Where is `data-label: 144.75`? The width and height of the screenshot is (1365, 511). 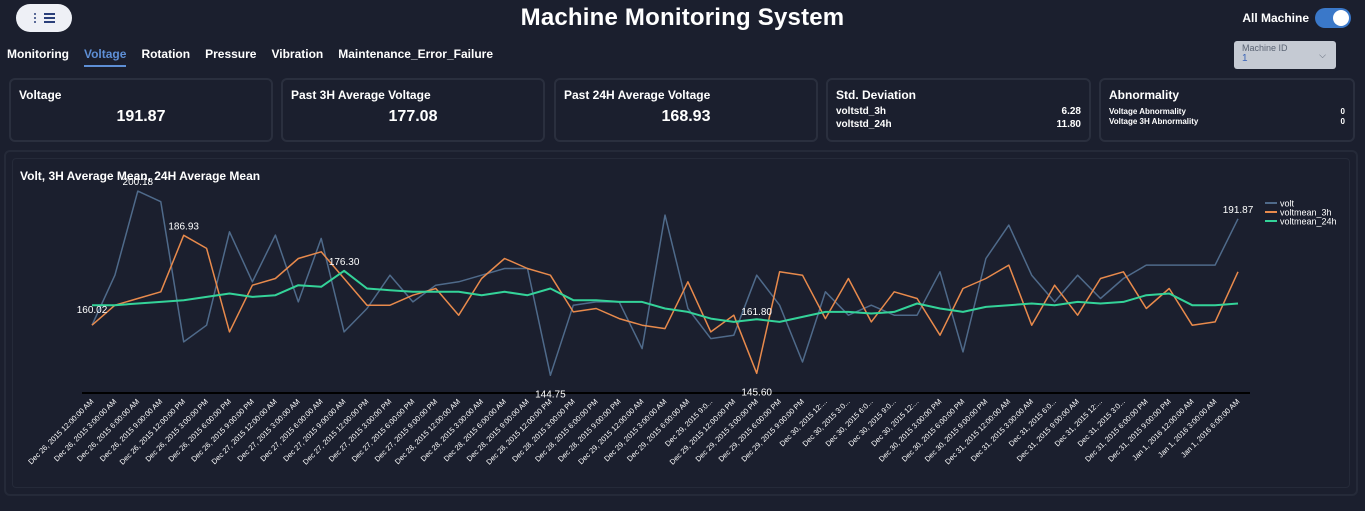 data-label: 144.75 is located at coordinates (550, 394).